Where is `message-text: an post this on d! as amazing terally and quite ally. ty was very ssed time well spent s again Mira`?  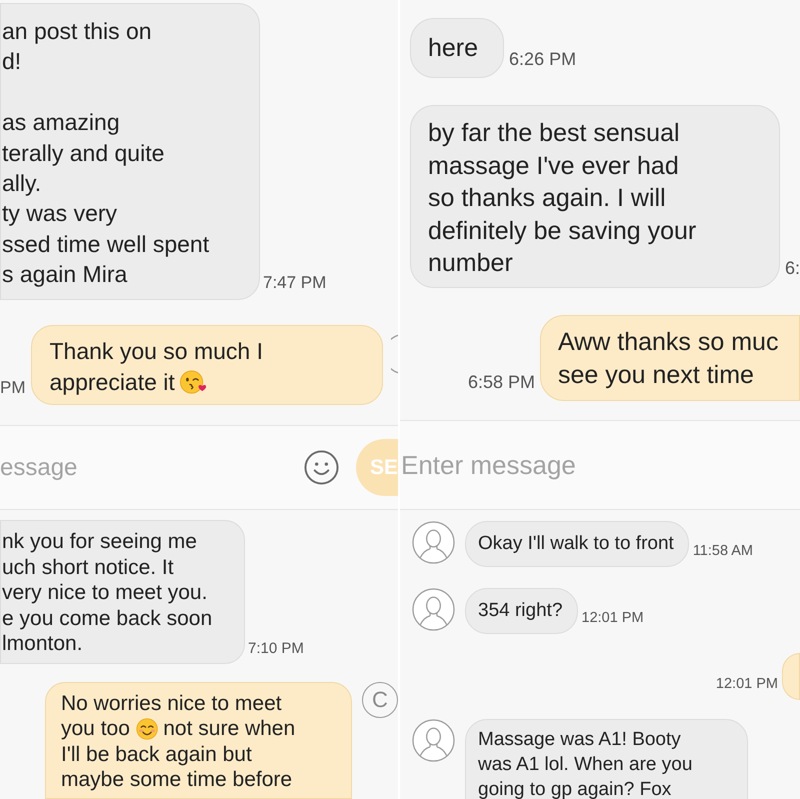
message-text: an post this on d! as amazing terally and quite ally. ty was very ssed time well spent s again Mira is located at coordinates (106, 153).